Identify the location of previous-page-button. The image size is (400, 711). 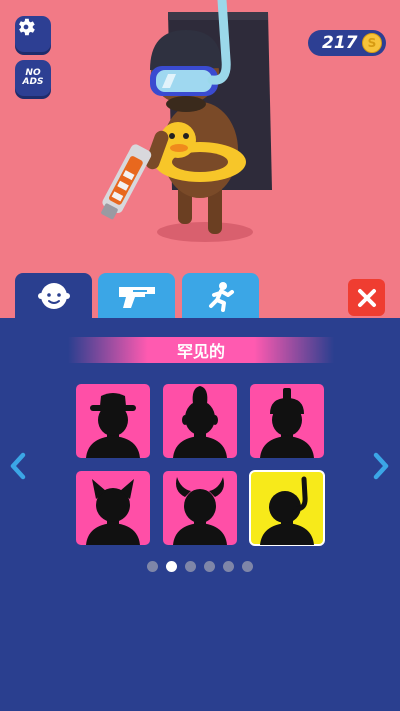
(18, 466).